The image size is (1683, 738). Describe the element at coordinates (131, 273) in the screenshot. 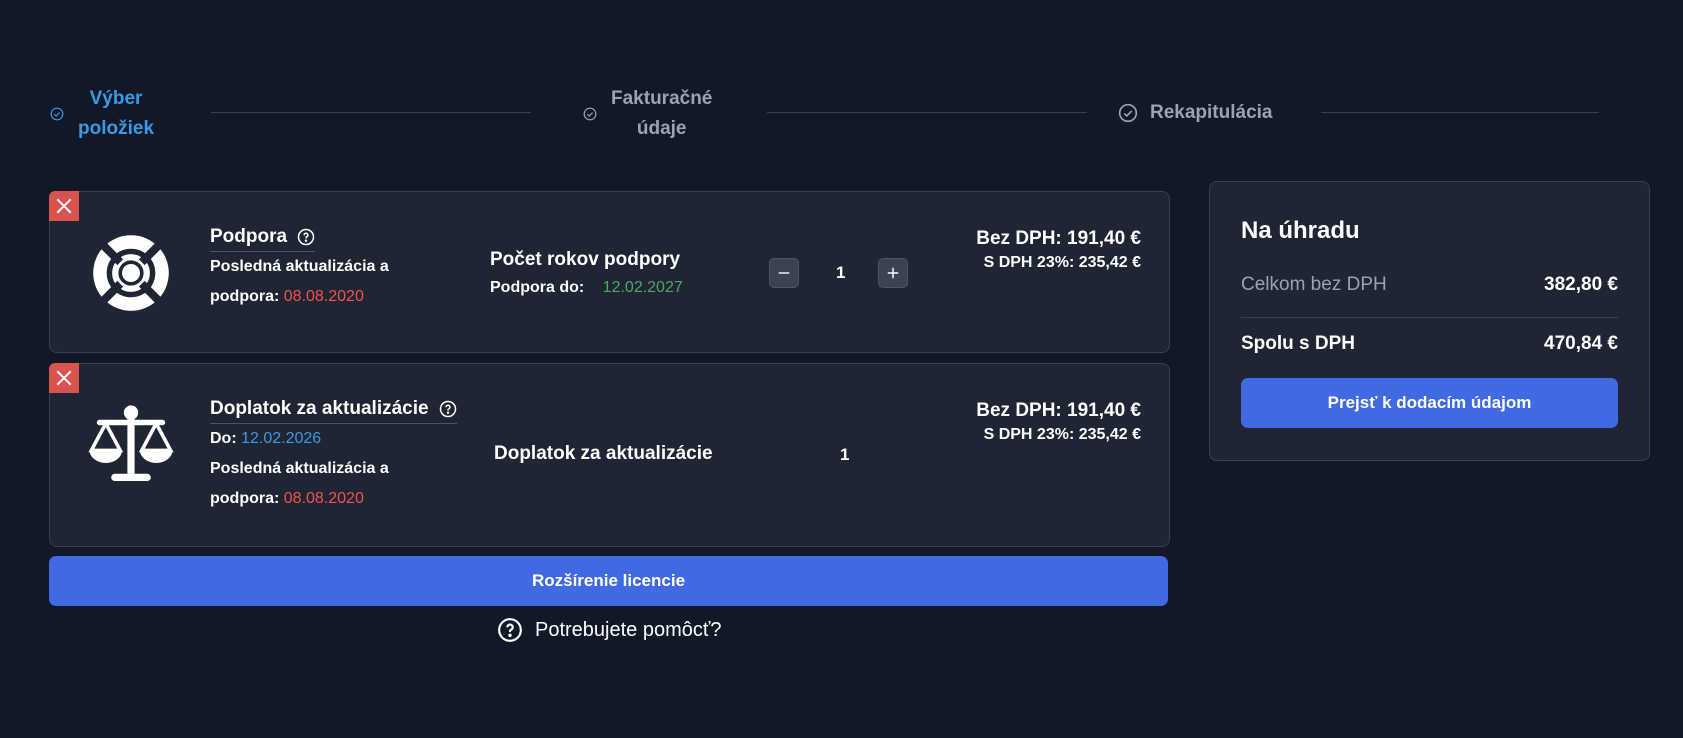

I see `lifebuoy-icon` at that location.